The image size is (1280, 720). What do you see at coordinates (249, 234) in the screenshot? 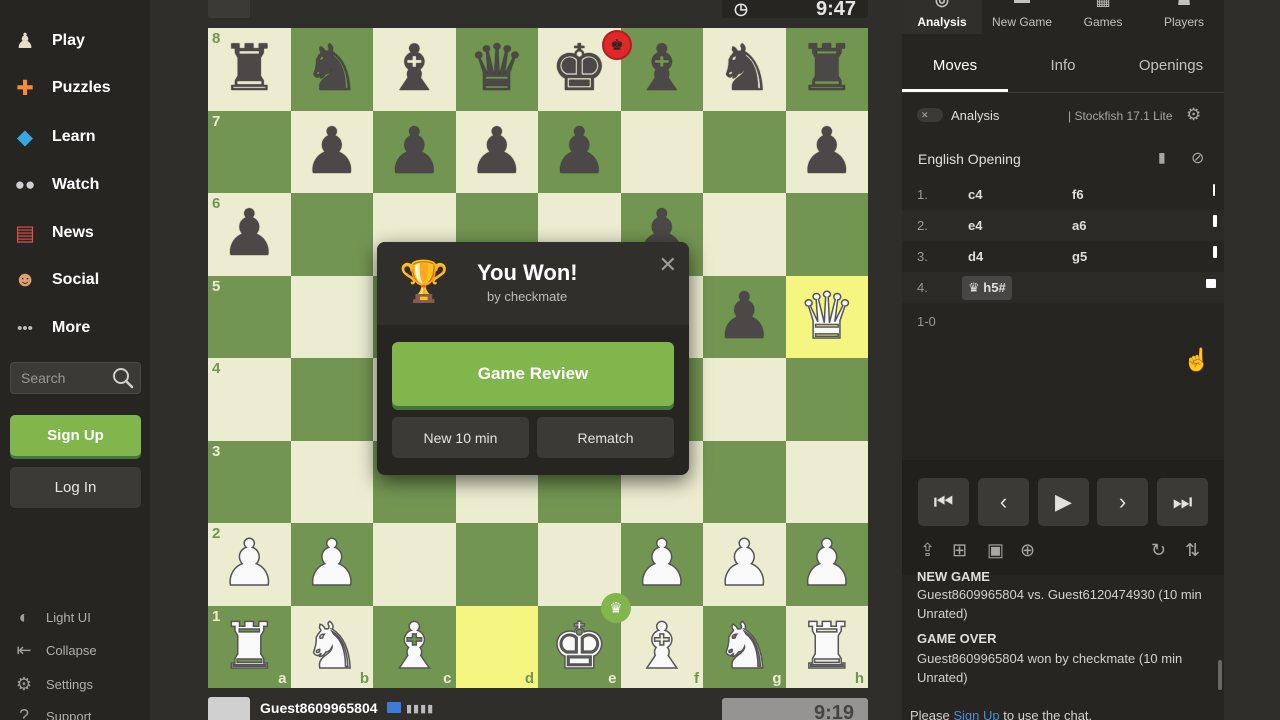
I see `black-piece-a6: ♟` at bounding box center [249, 234].